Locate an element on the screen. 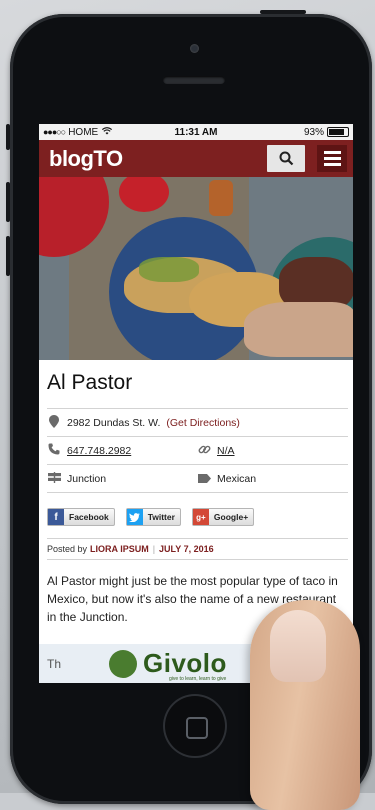  phone-link: 647.748.2982 is located at coordinates (99, 451).